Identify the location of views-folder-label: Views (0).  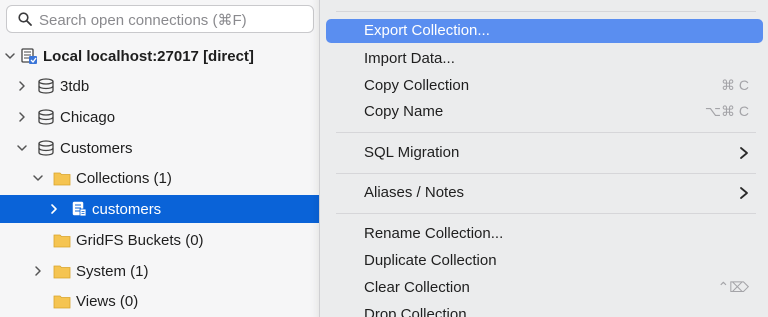
(107, 301).